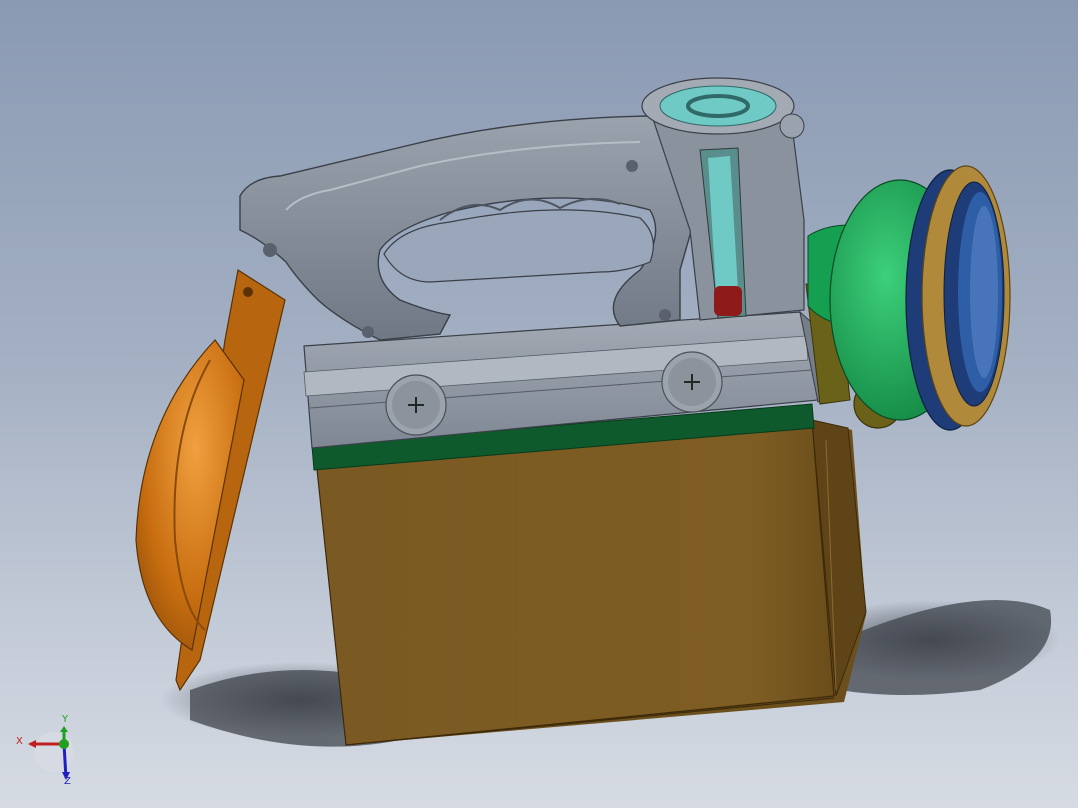  What do you see at coordinates (51, 753) in the screenshot?
I see `coordinate-triad` at bounding box center [51, 753].